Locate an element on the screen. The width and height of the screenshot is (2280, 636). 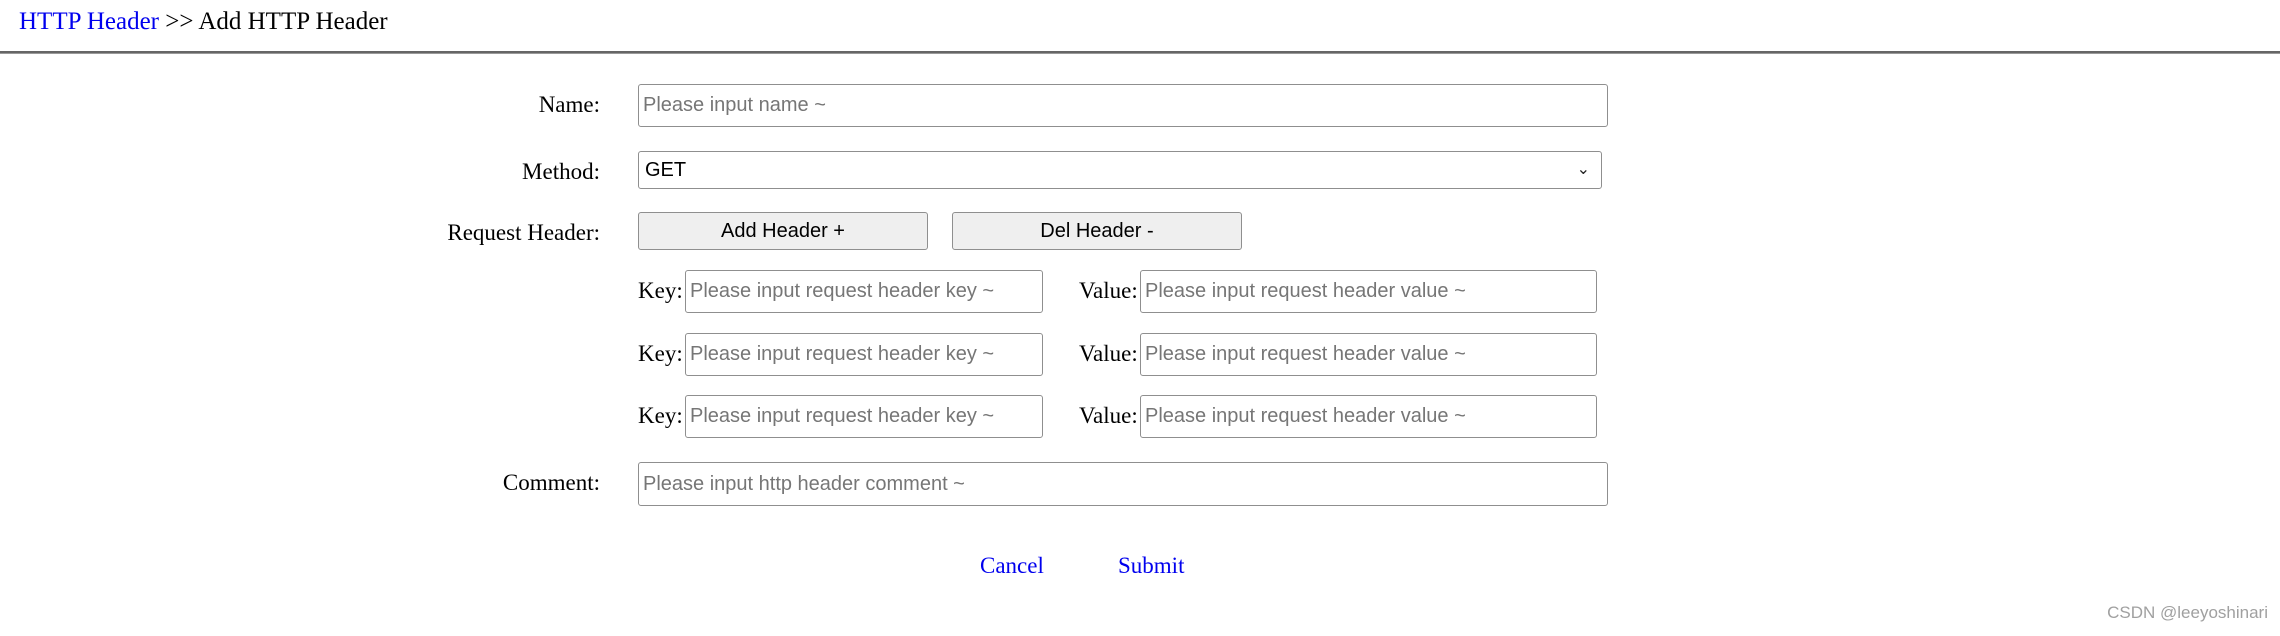
method-select: GET ⌄ is located at coordinates (1120, 170).